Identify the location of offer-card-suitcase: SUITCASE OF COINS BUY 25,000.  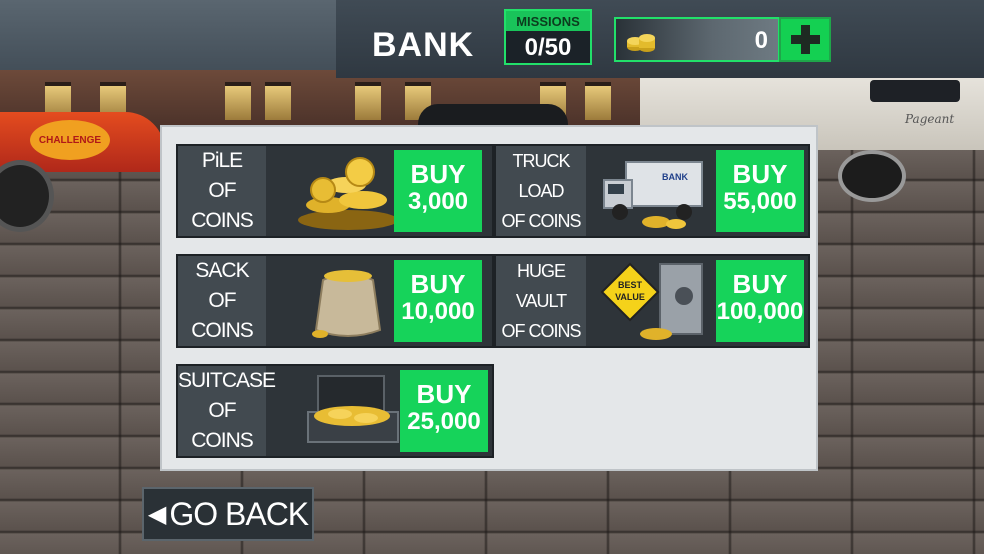
(335, 411).